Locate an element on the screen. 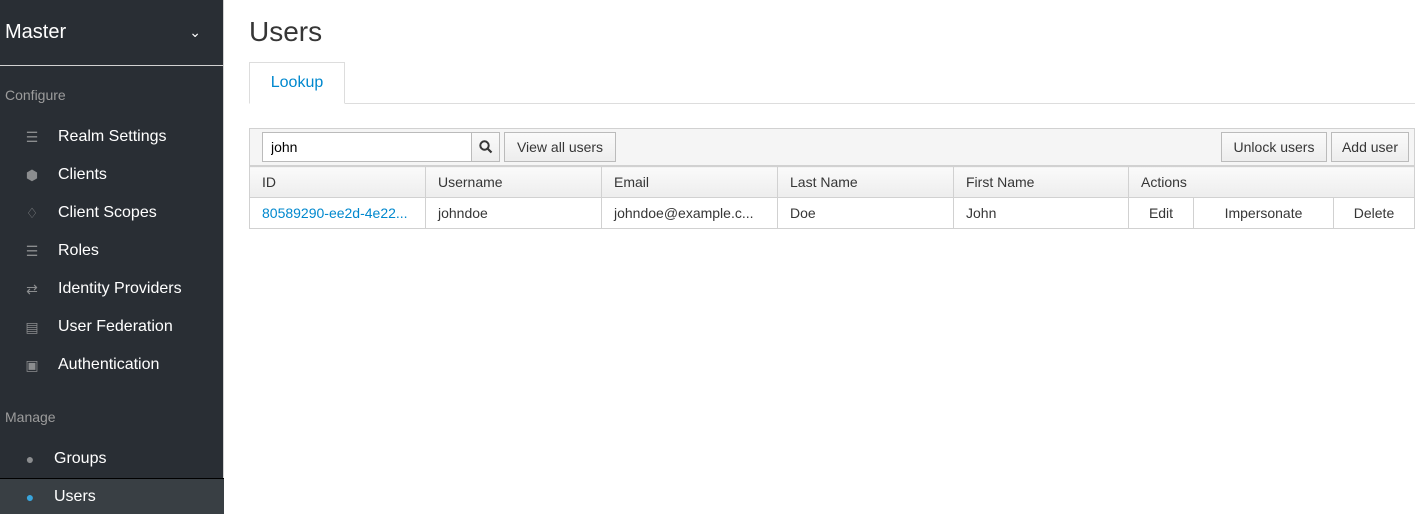 This screenshot has height=514, width=1415. sidebar-item-label: Client Scopes is located at coordinates (107, 212).